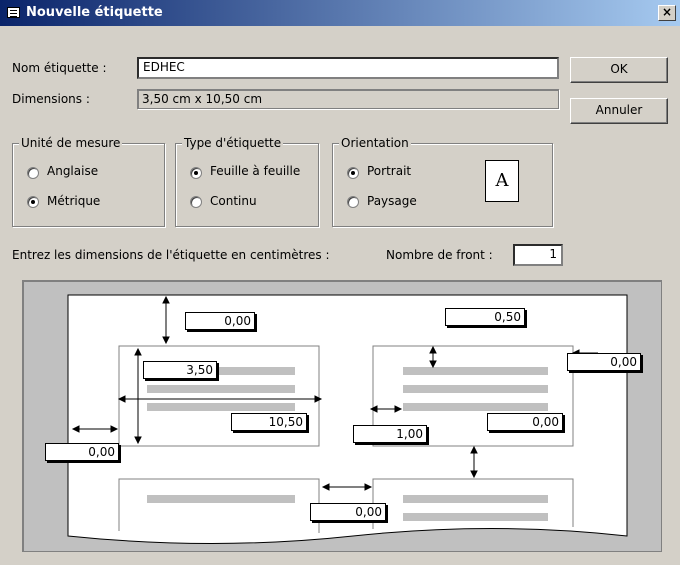 The height and width of the screenshot is (565, 680). What do you see at coordinates (233, 143) in the screenshot?
I see `type-group-title: Type d'étiquette` at bounding box center [233, 143].